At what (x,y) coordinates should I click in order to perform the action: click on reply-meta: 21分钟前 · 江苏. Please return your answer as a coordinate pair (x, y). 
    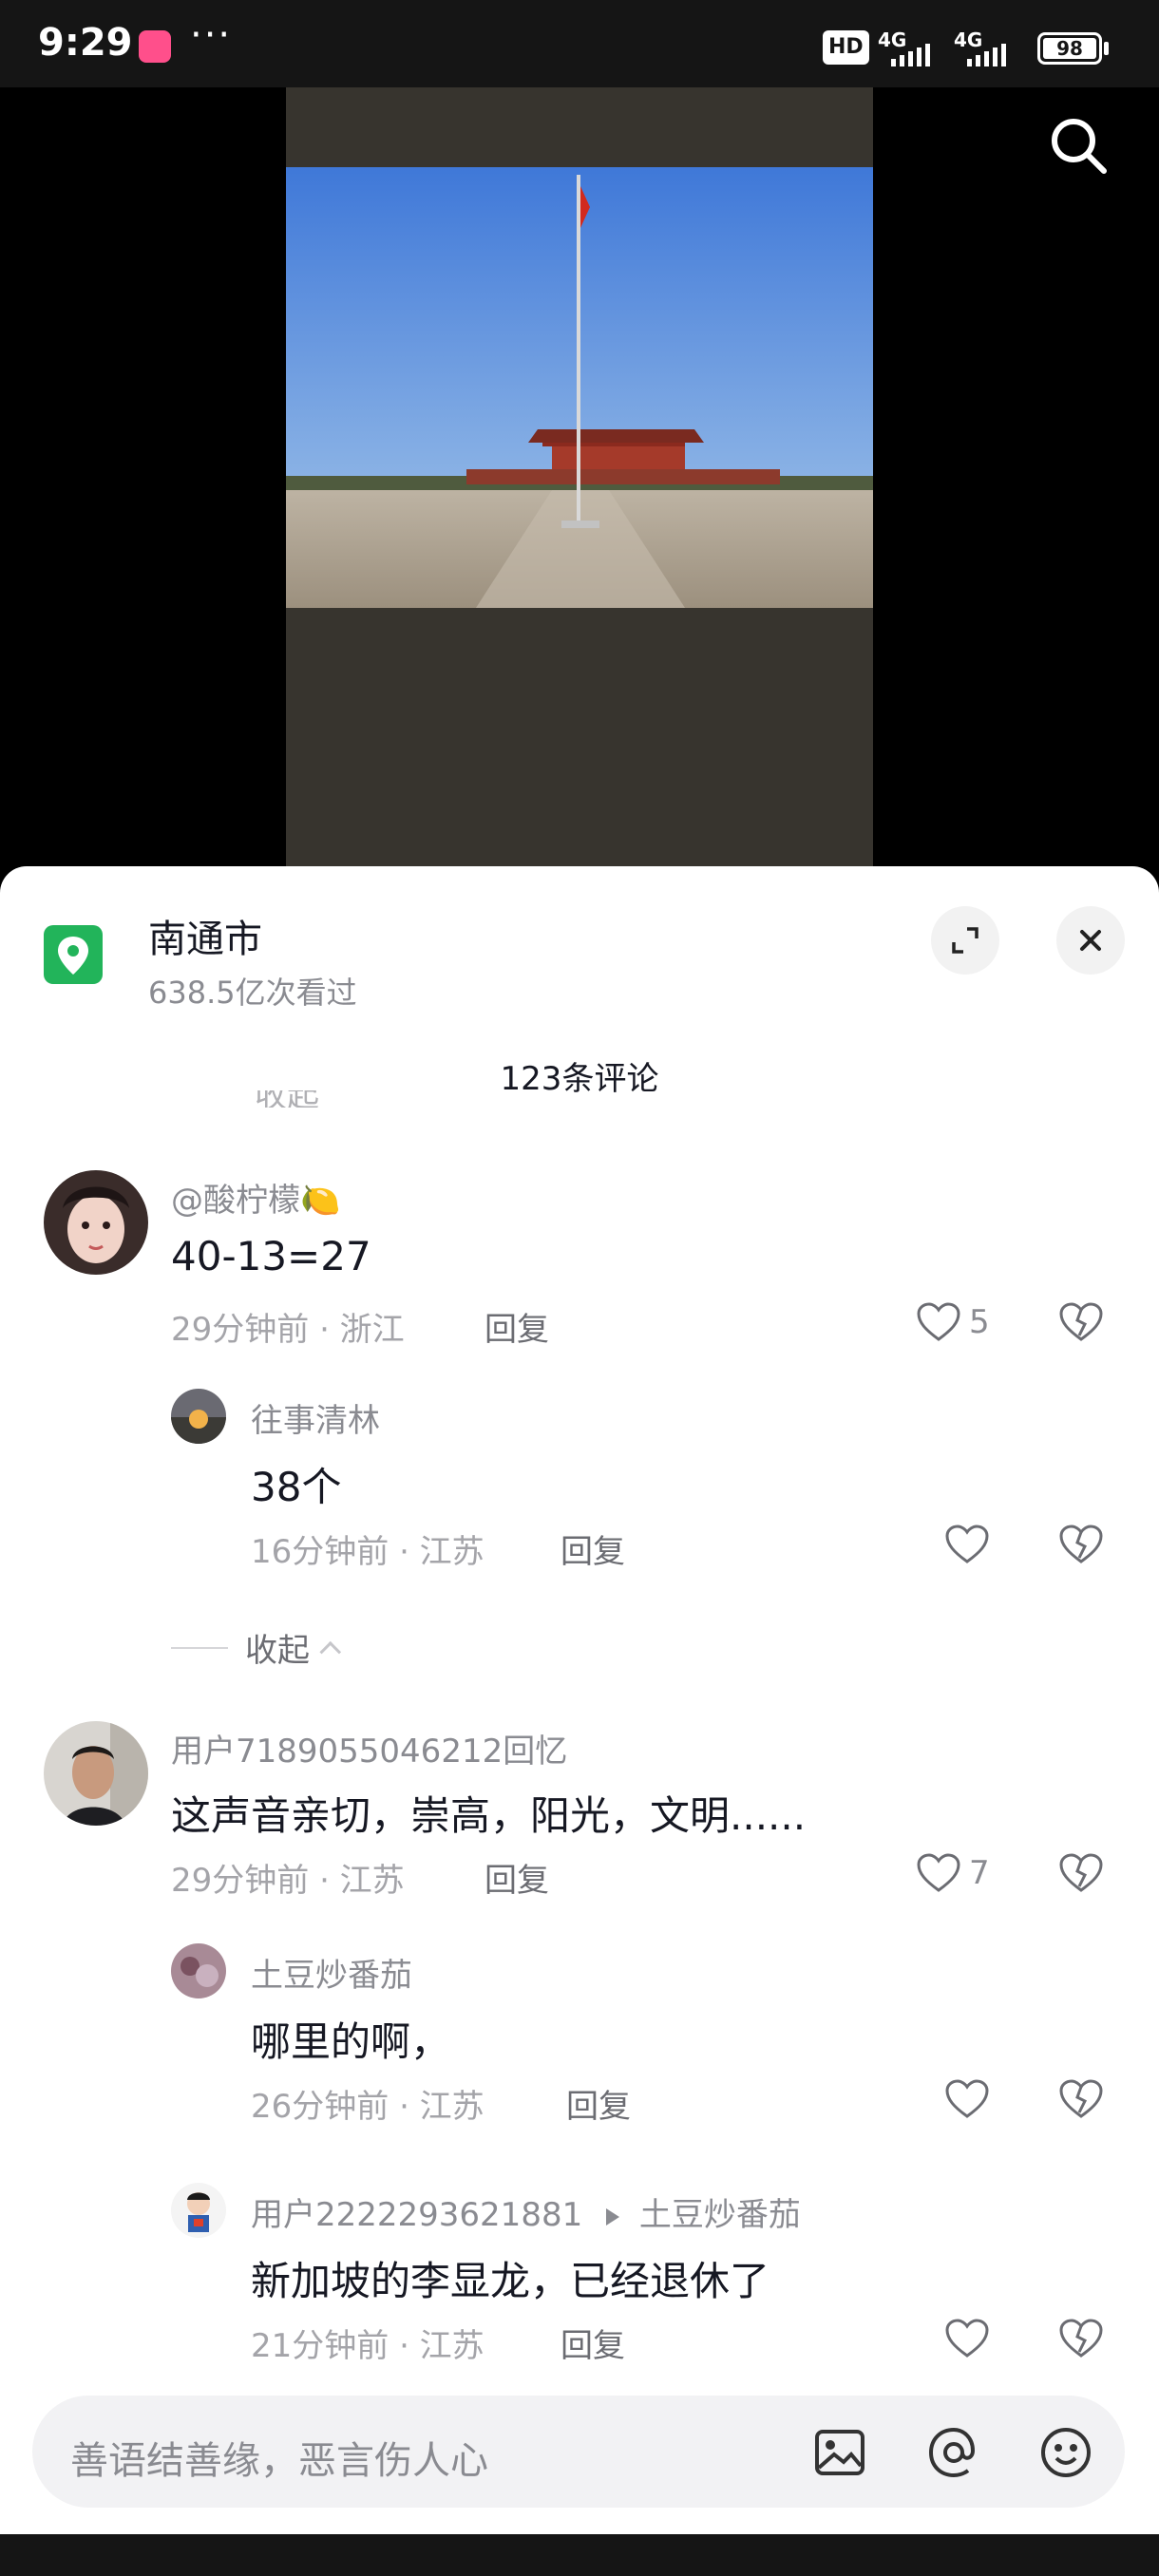
    Looking at the image, I should click on (367, 2346).